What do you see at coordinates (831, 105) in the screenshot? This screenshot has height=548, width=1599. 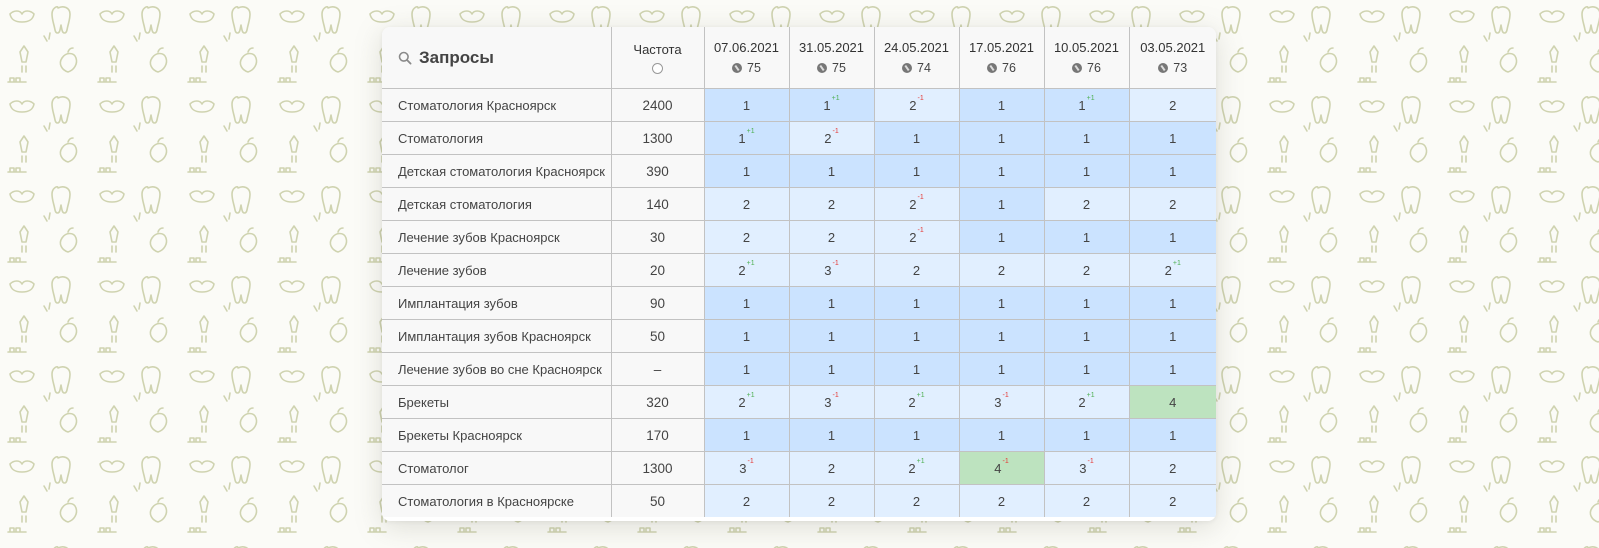 I see `position-cell: 1+1` at bounding box center [831, 105].